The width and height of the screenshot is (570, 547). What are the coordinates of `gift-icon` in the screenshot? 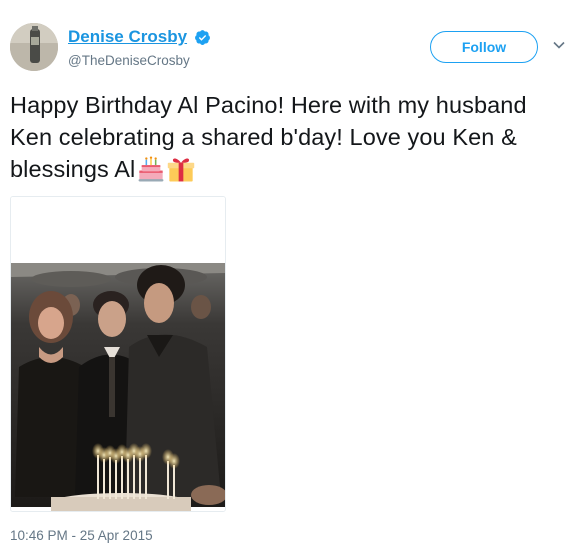 It's located at (181, 170).